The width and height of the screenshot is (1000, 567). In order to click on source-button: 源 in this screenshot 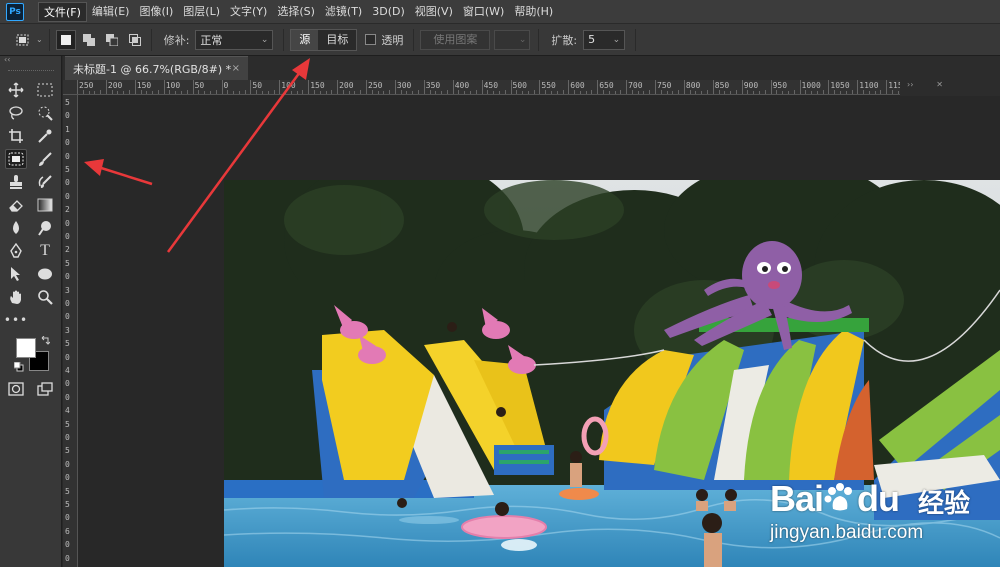, I will do `click(305, 39)`.